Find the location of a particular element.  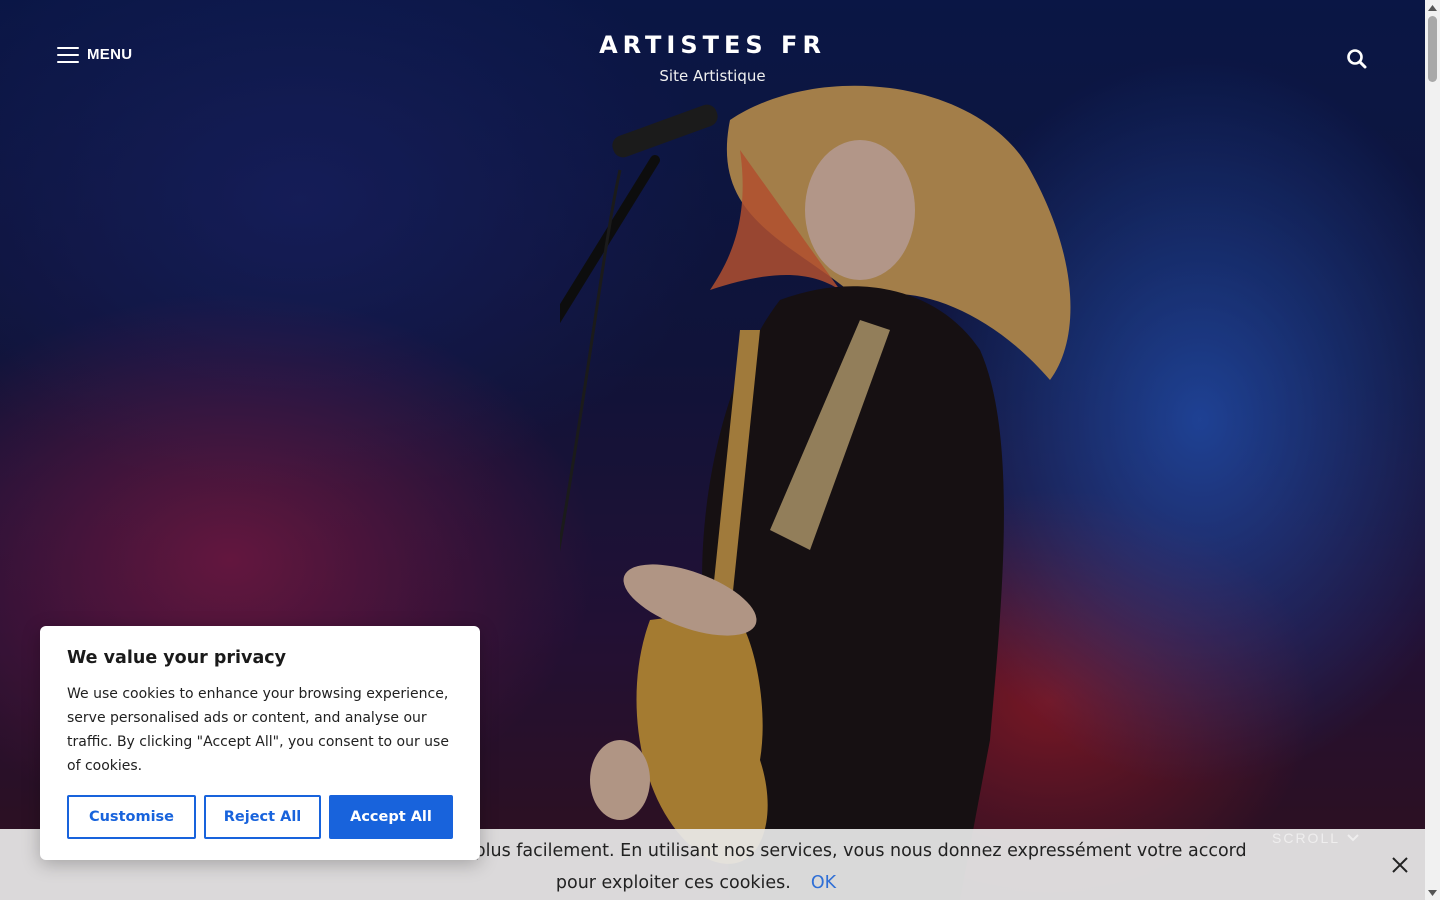

customise-button: Customise is located at coordinates (131, 817).